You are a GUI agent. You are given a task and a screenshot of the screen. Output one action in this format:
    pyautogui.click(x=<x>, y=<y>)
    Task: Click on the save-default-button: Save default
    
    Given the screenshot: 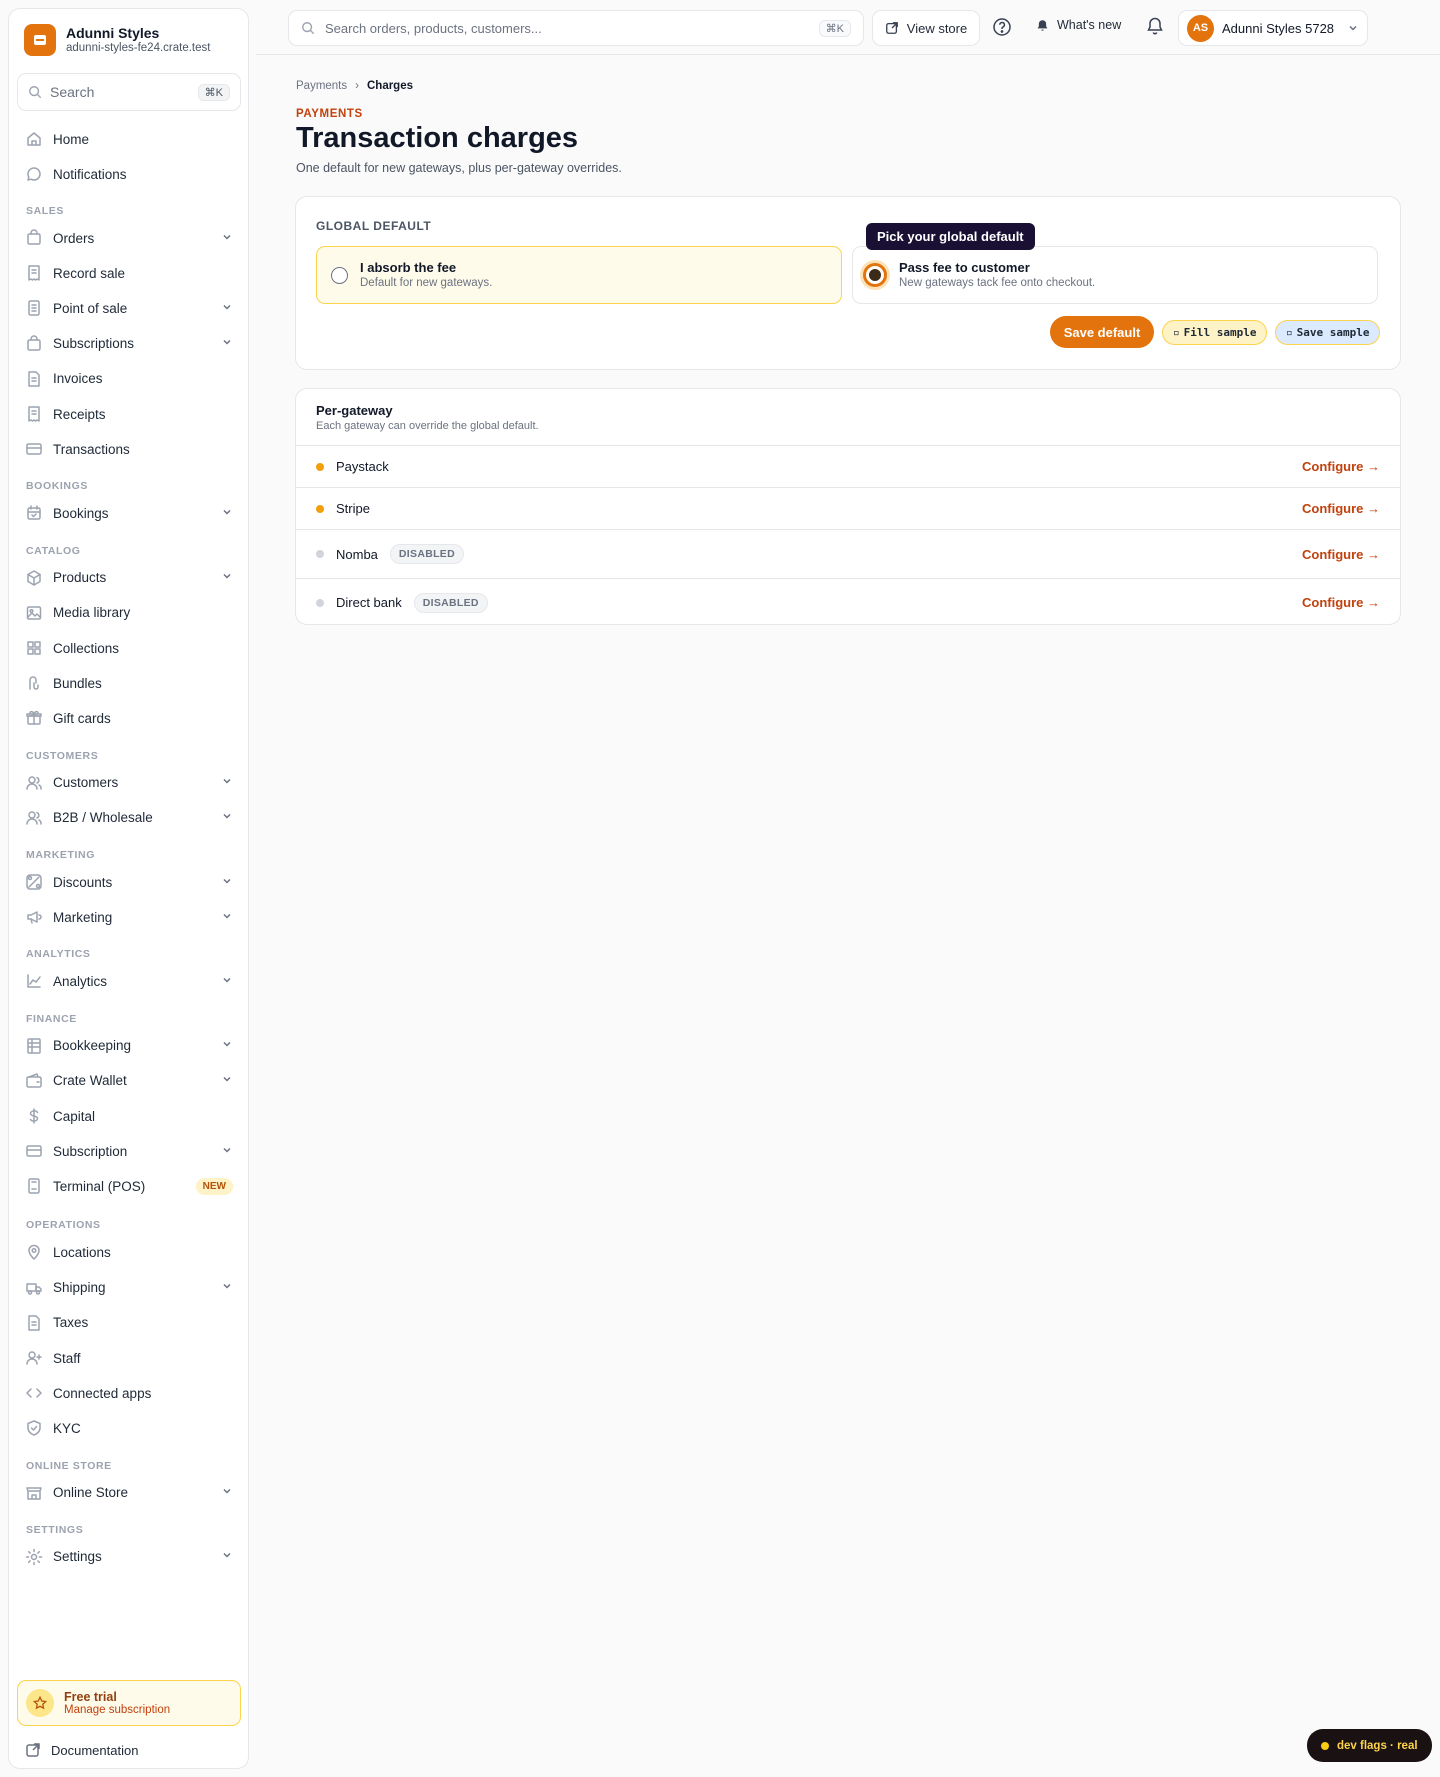 What is the action you would take?
    pyautogui.click(x=1102, y=332)
    